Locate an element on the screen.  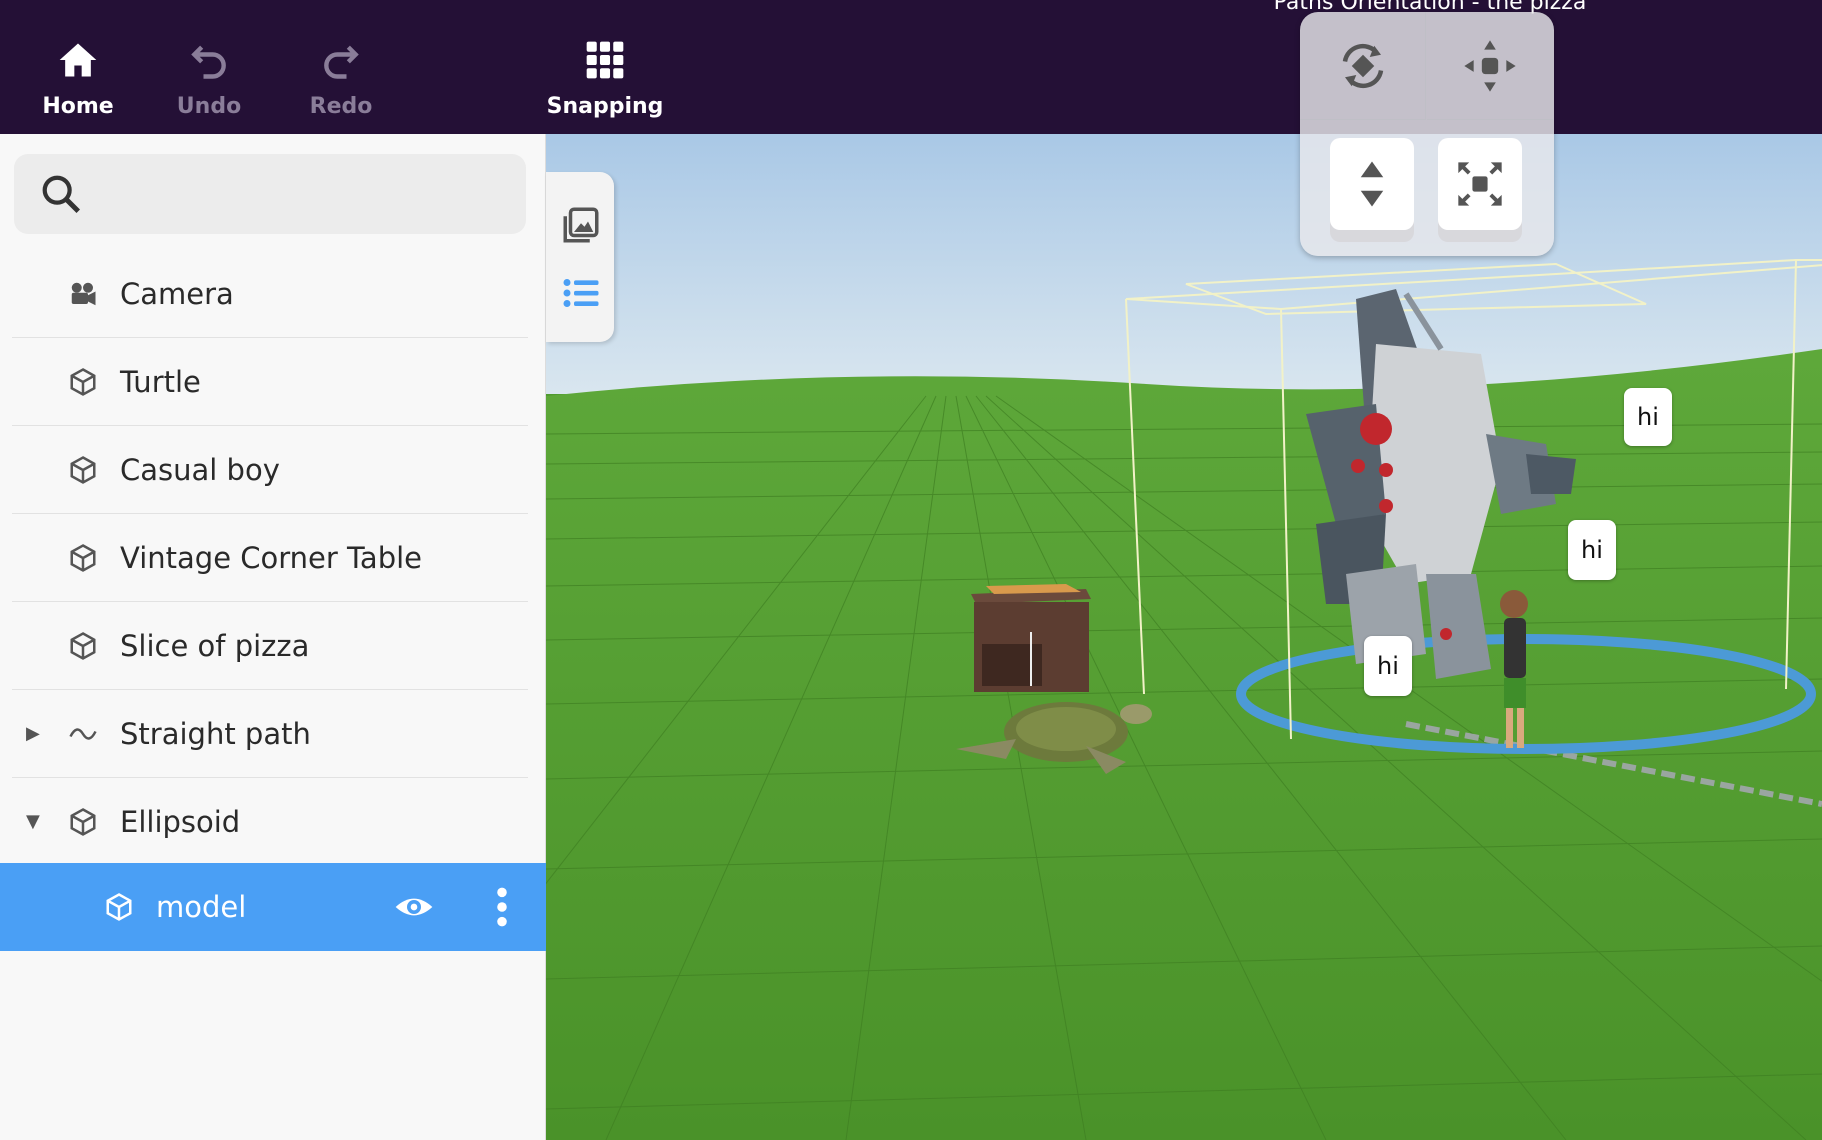
gallery-icon is located at coordinates (581, 225).